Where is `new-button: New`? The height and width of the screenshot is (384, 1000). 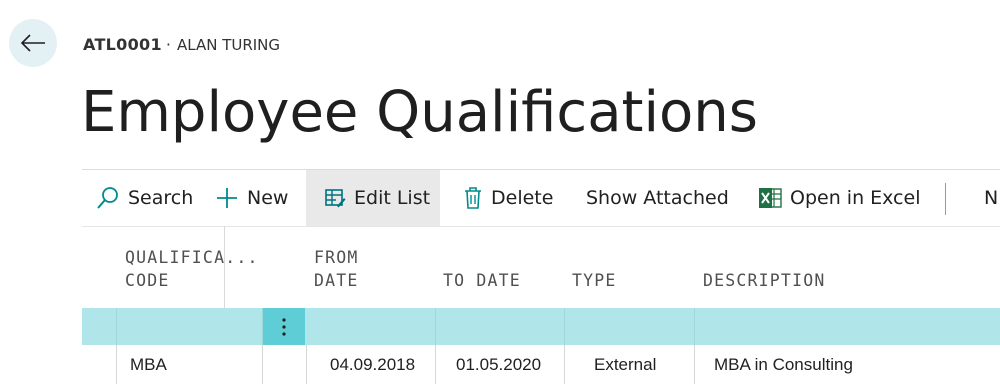
new-button: New is located at coordinates (251, 198).